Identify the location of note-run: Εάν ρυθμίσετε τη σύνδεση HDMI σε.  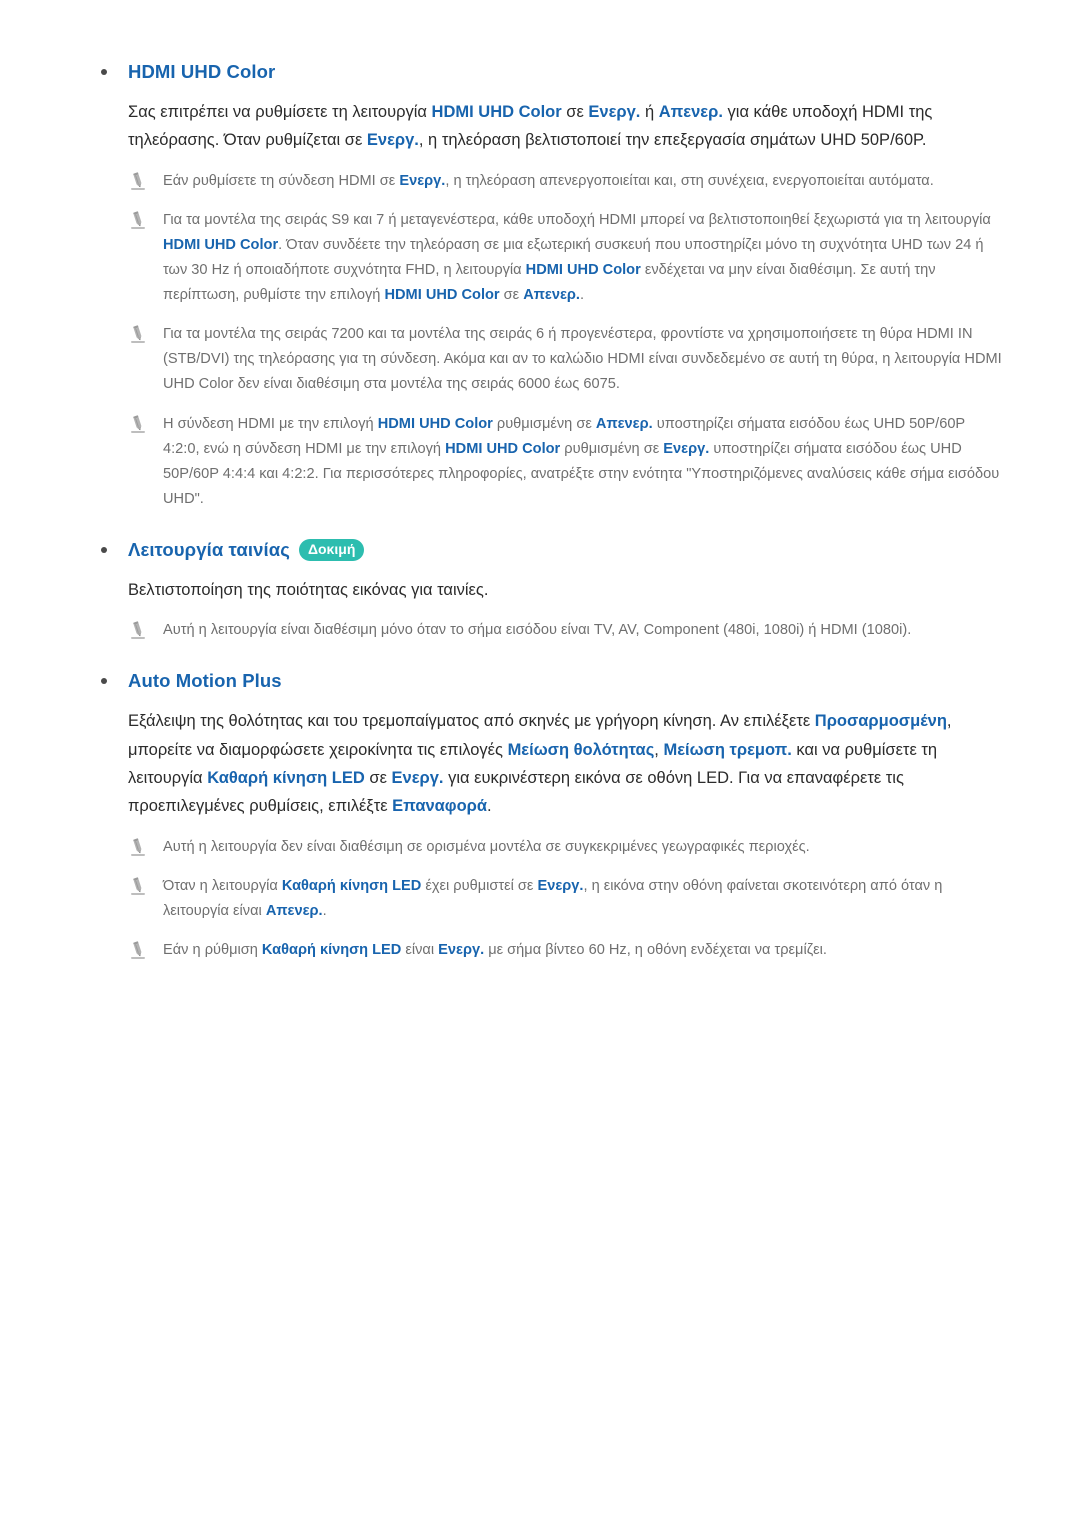
(281, 180).